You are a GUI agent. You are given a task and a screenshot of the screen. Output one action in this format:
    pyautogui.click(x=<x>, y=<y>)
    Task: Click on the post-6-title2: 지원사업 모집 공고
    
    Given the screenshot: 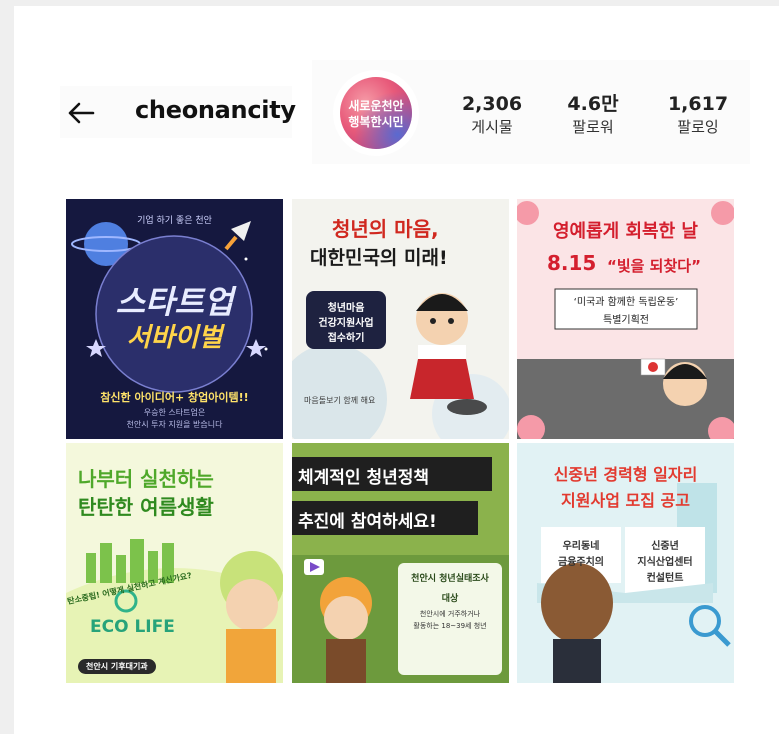 What is the action you would take?
    pyautogui.click(x=625, y=500)
    